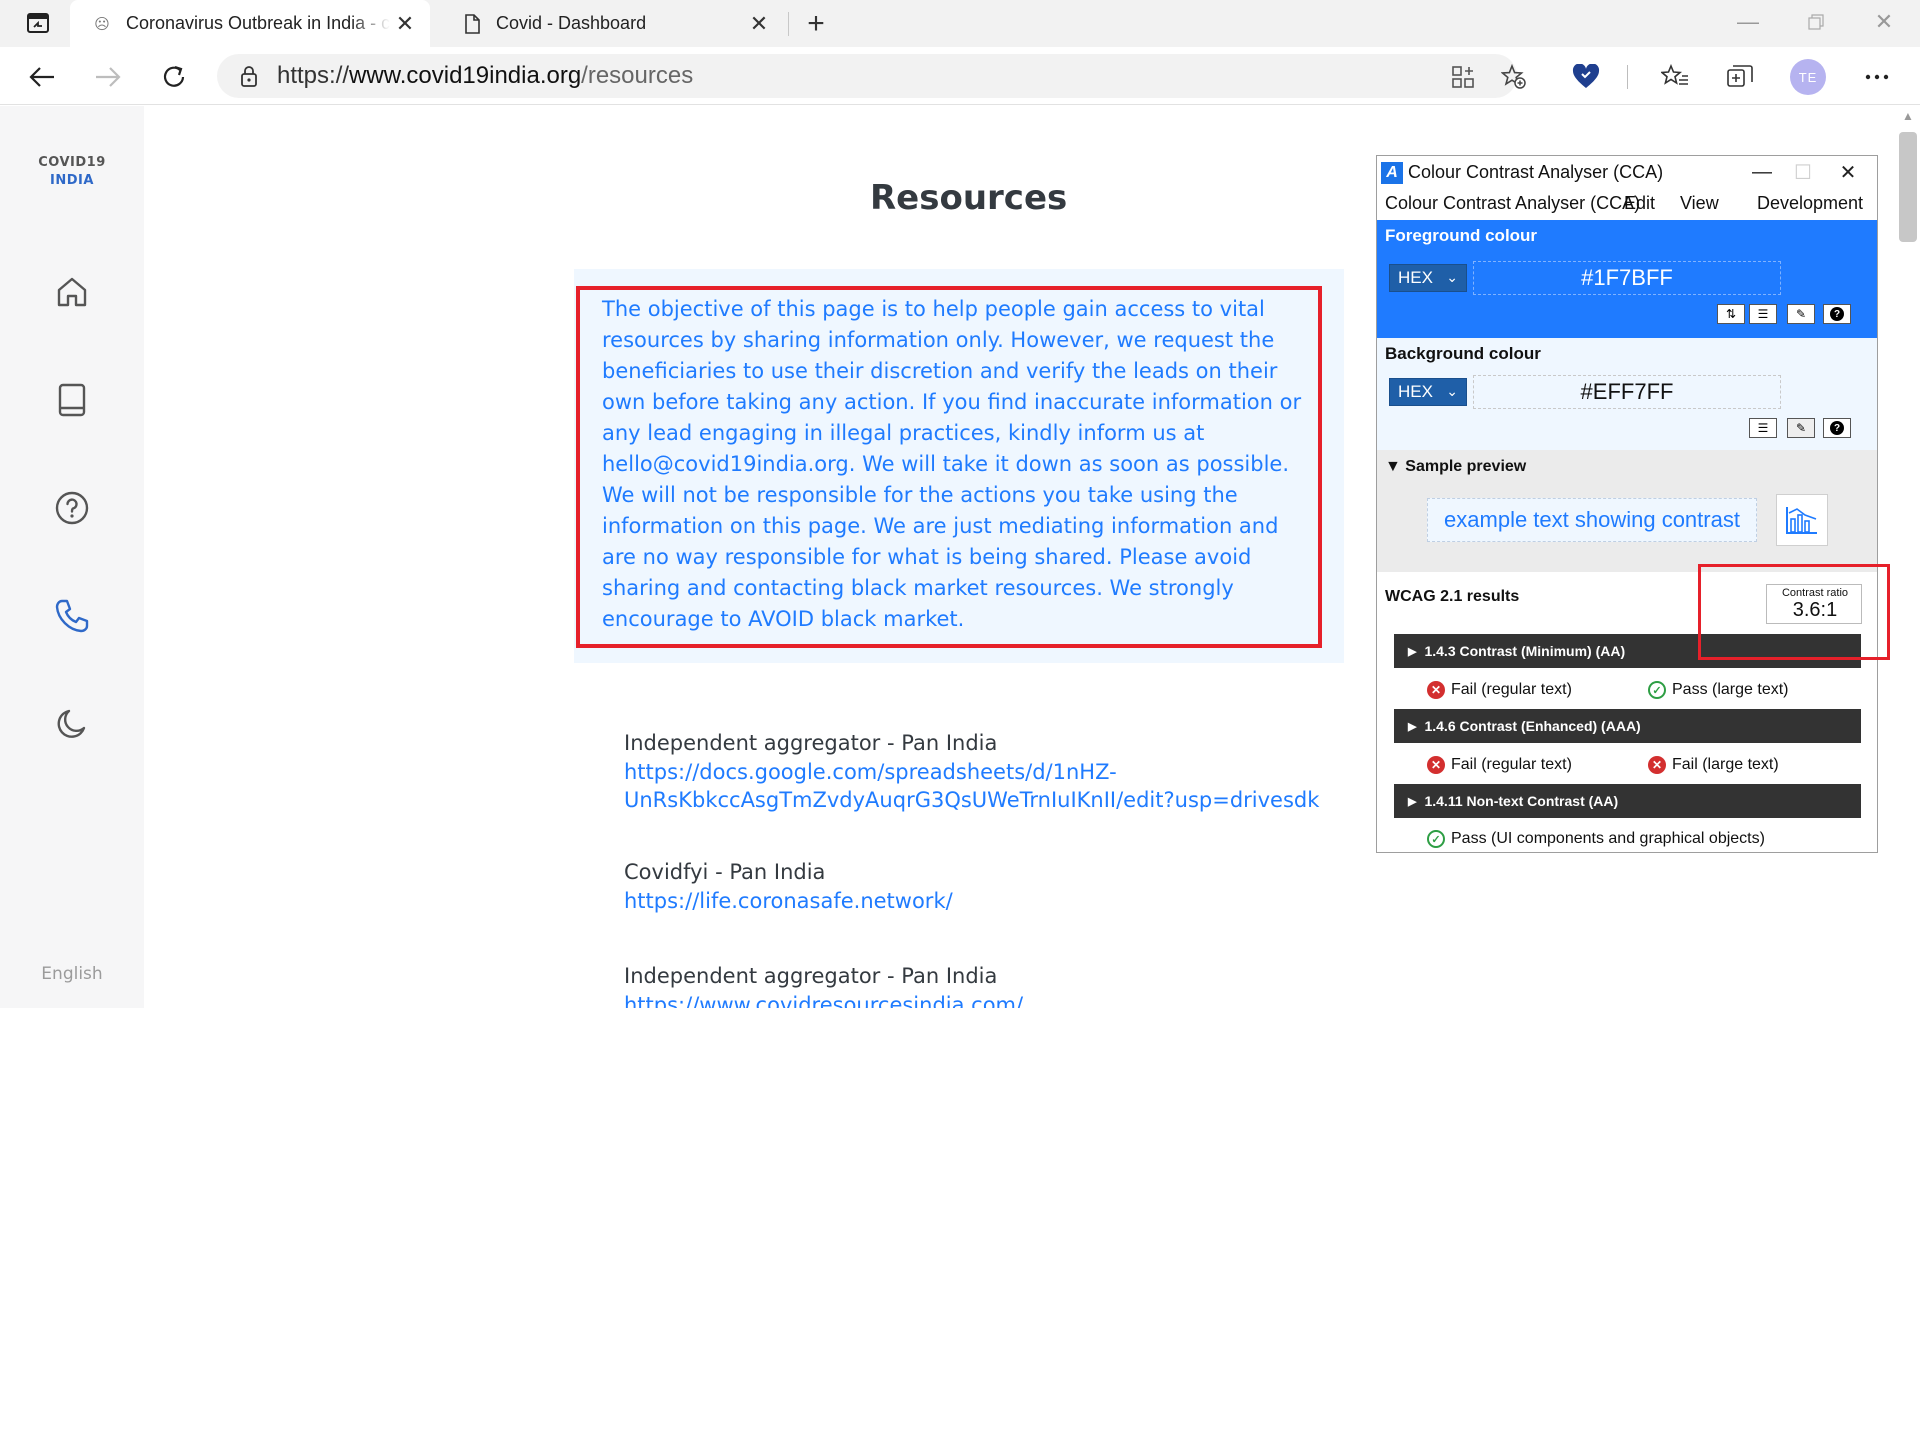 Image resolution: width=1920 pixels, height=1438 pixels. I want to click on scrollbar-thumb, so click(1908, 187).